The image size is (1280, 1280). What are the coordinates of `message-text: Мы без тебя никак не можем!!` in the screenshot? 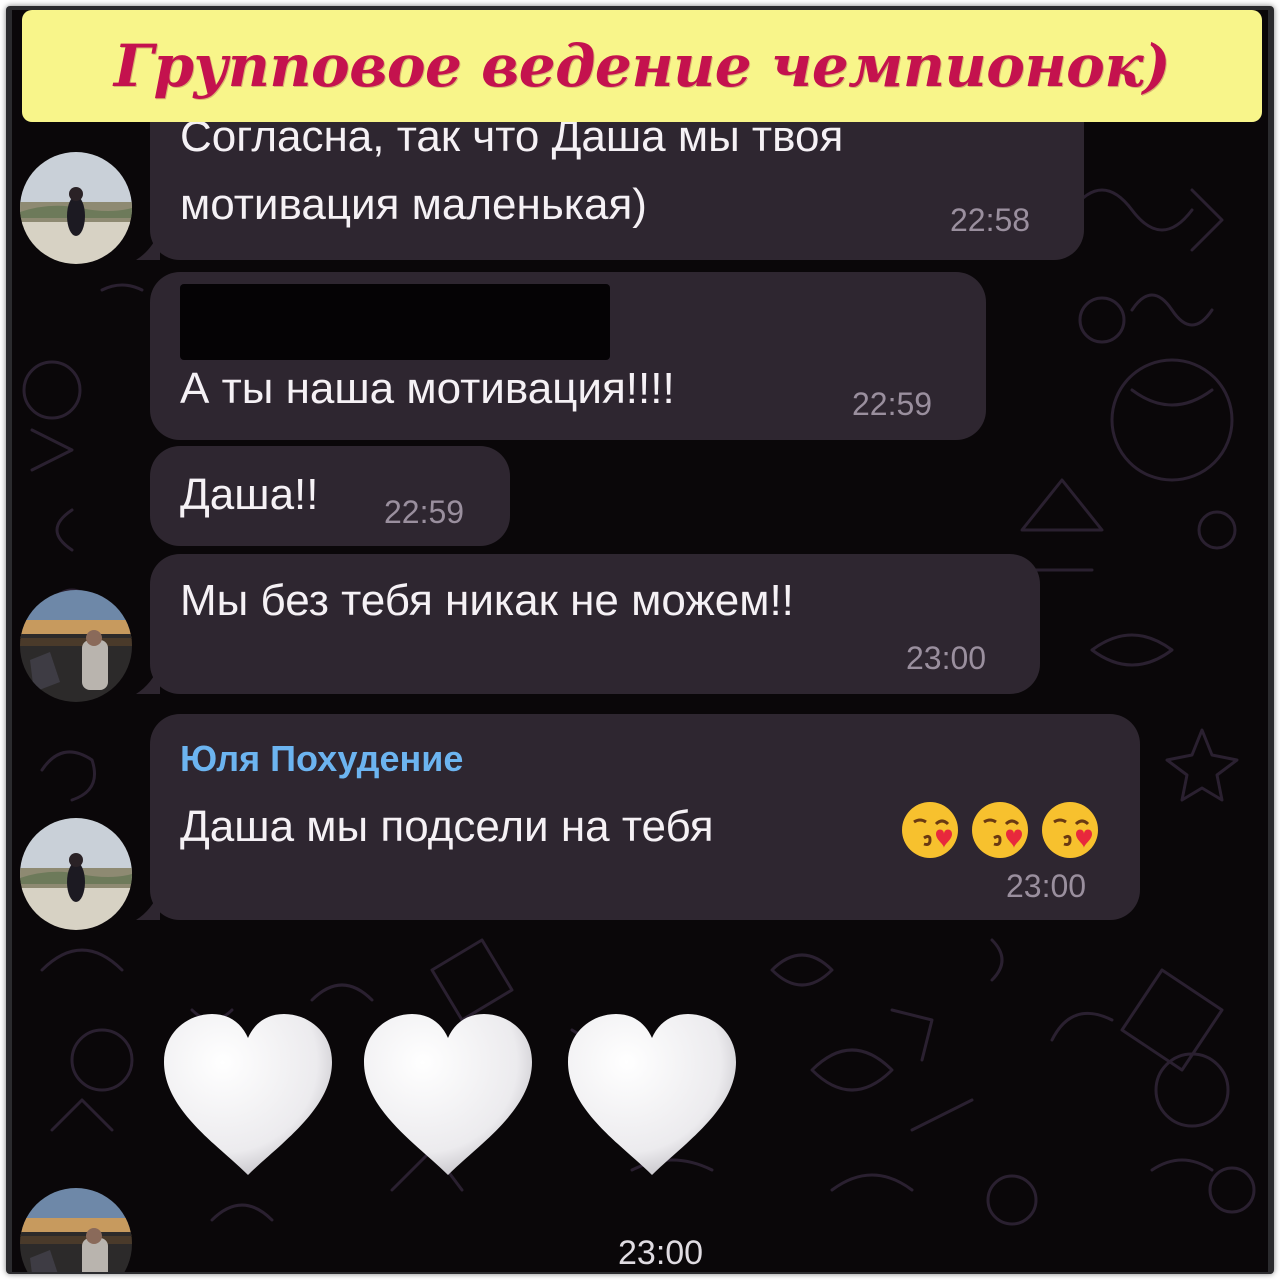 It's located at (487, 600).